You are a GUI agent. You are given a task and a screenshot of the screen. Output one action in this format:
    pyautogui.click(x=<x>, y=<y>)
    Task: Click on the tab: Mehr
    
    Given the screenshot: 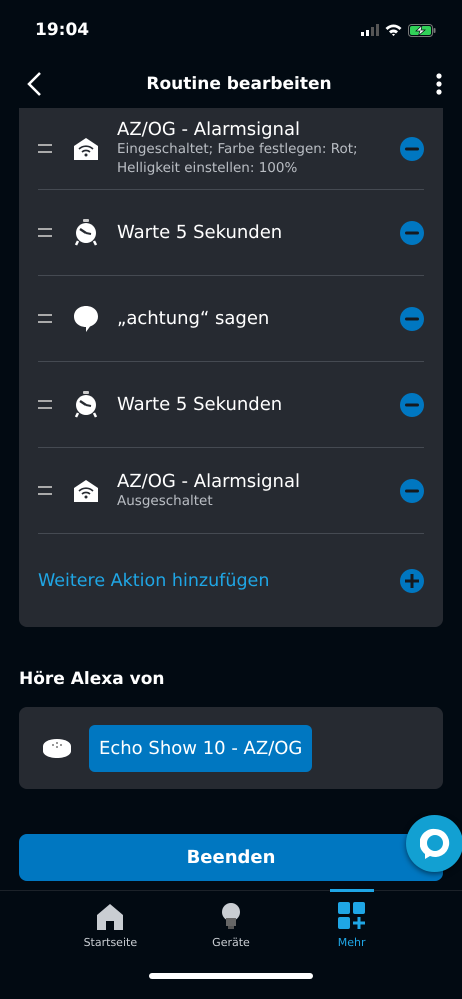 What is the action you would take?
    pyautogui.click(x=352, y=919)
    